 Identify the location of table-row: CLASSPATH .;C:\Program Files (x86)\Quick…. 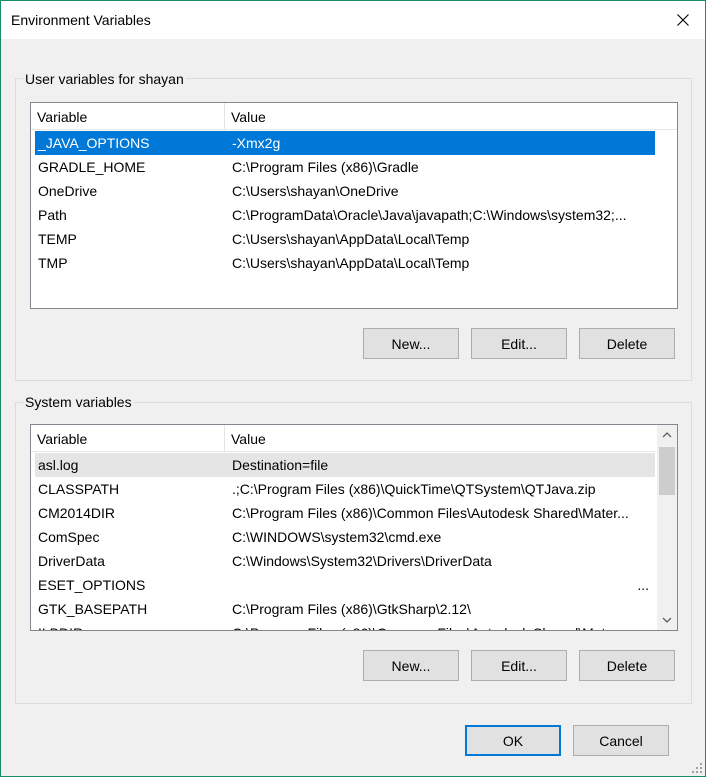
(345, 489).